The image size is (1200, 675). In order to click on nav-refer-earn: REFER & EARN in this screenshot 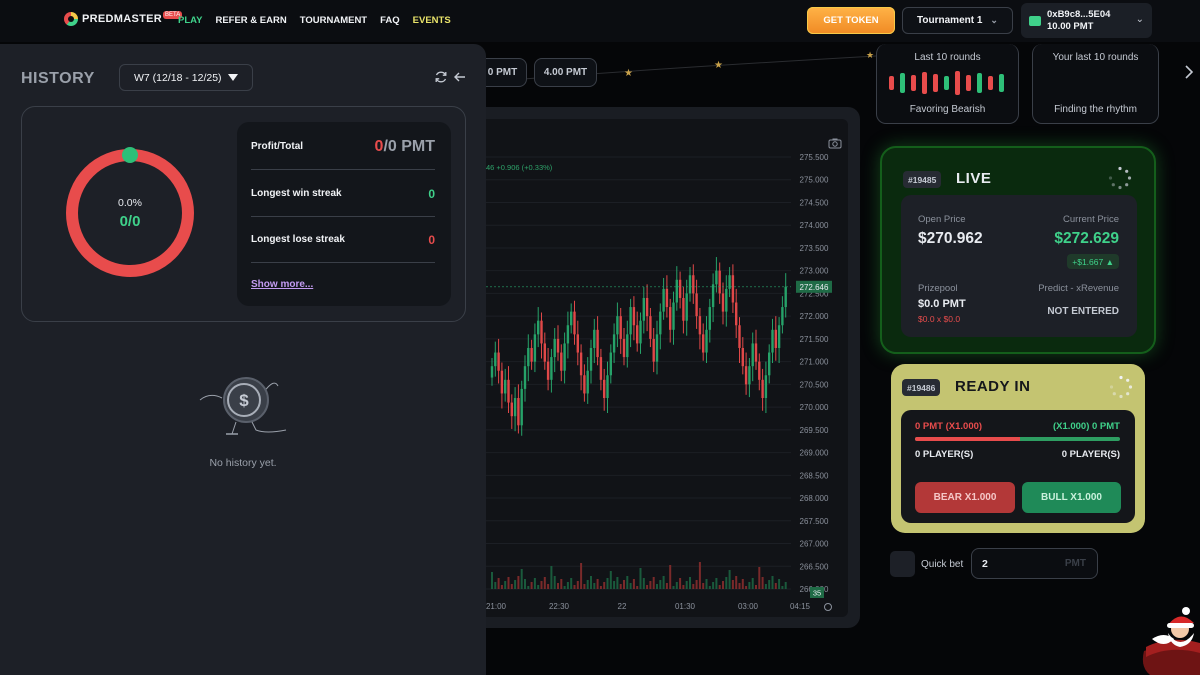, I will do `click(250, 20)`.